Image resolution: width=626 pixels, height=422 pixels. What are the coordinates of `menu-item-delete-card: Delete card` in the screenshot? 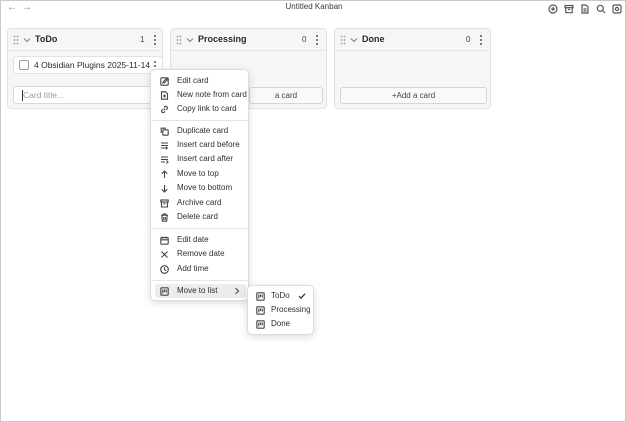 It's located at (200, 217).